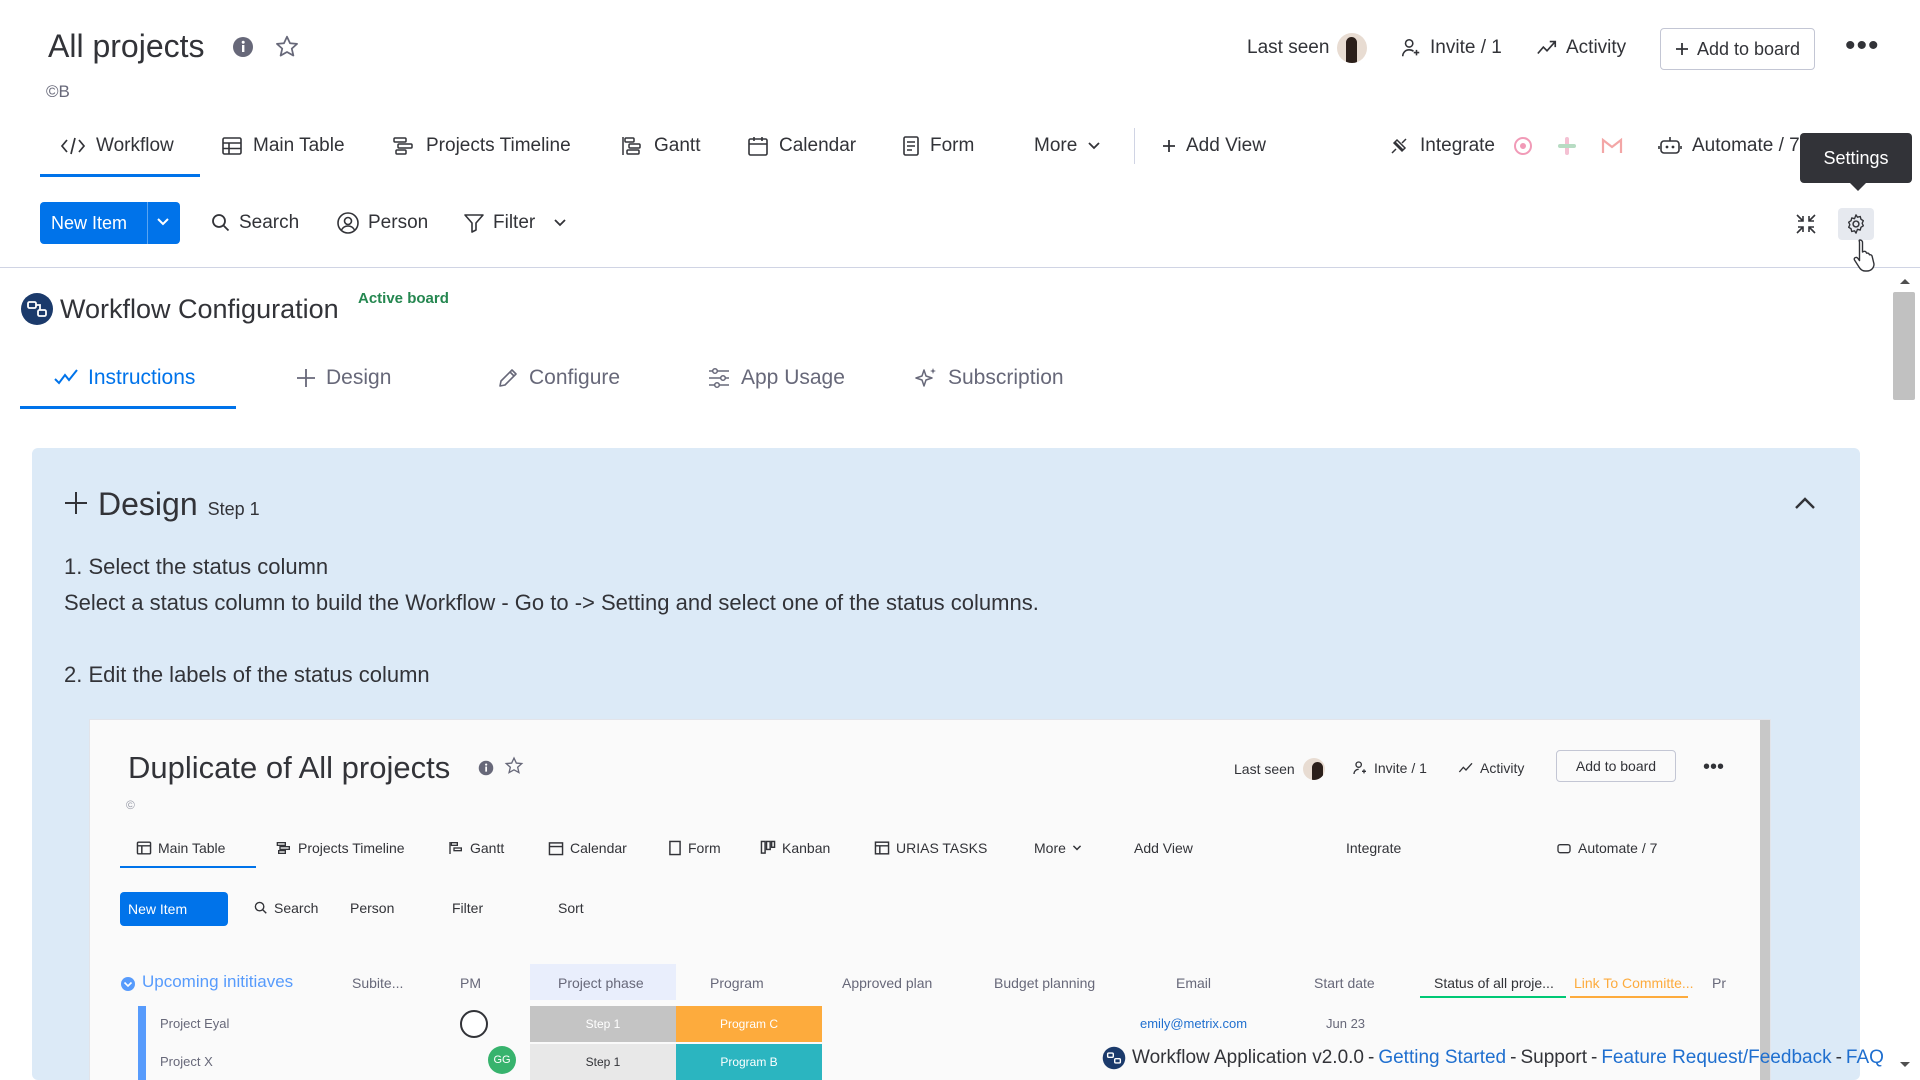 This screenshot has width=1920, height=1080. Describe the element at coordinates (147, 223) in the screenshot. I see `divider` at that location.